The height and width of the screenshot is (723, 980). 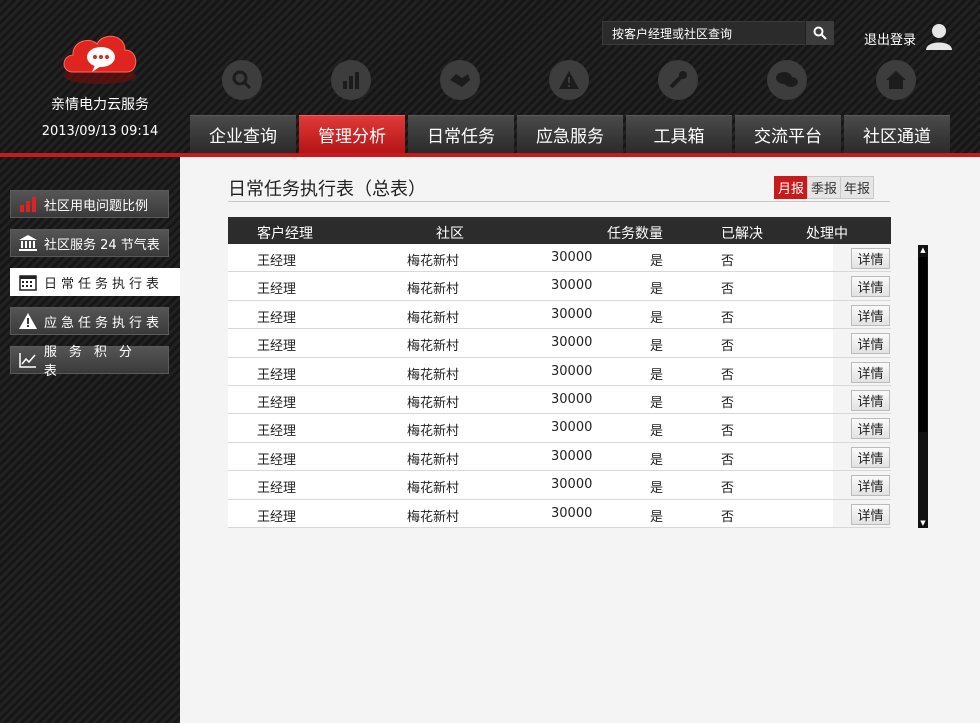 What do you see at coordinates (102, 245) in the screenshot?
I see `sidebar-item-label: 社区服务 24 节气表` at bounding box center [102, 245].